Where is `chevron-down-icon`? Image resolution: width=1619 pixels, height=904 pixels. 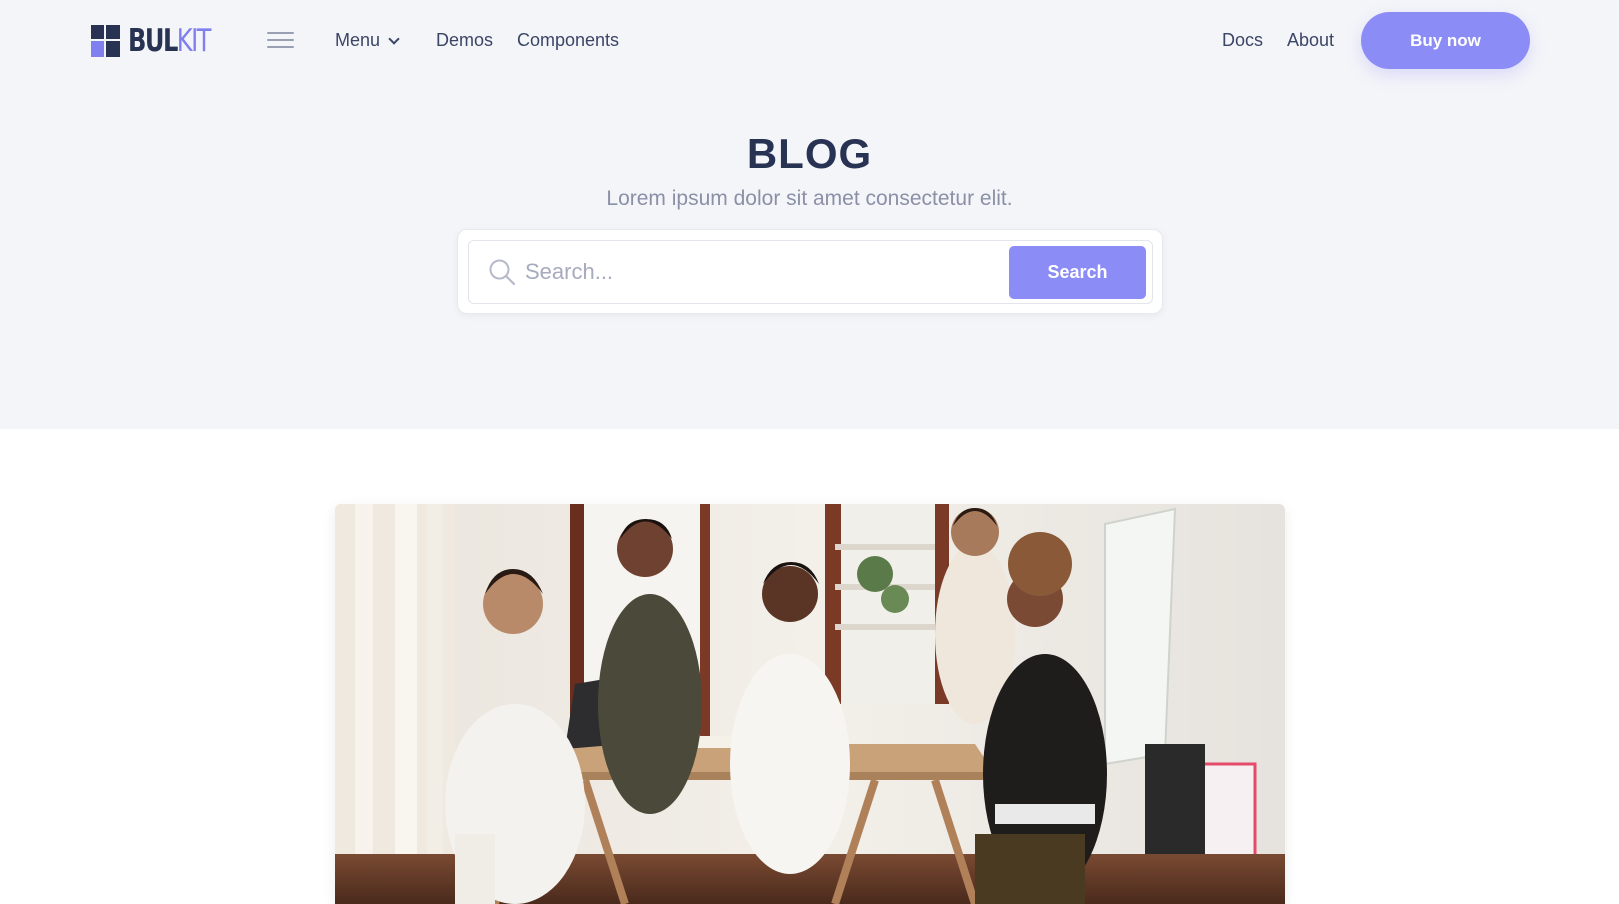
chevron-down-icon is located at coordinates (394, 39).